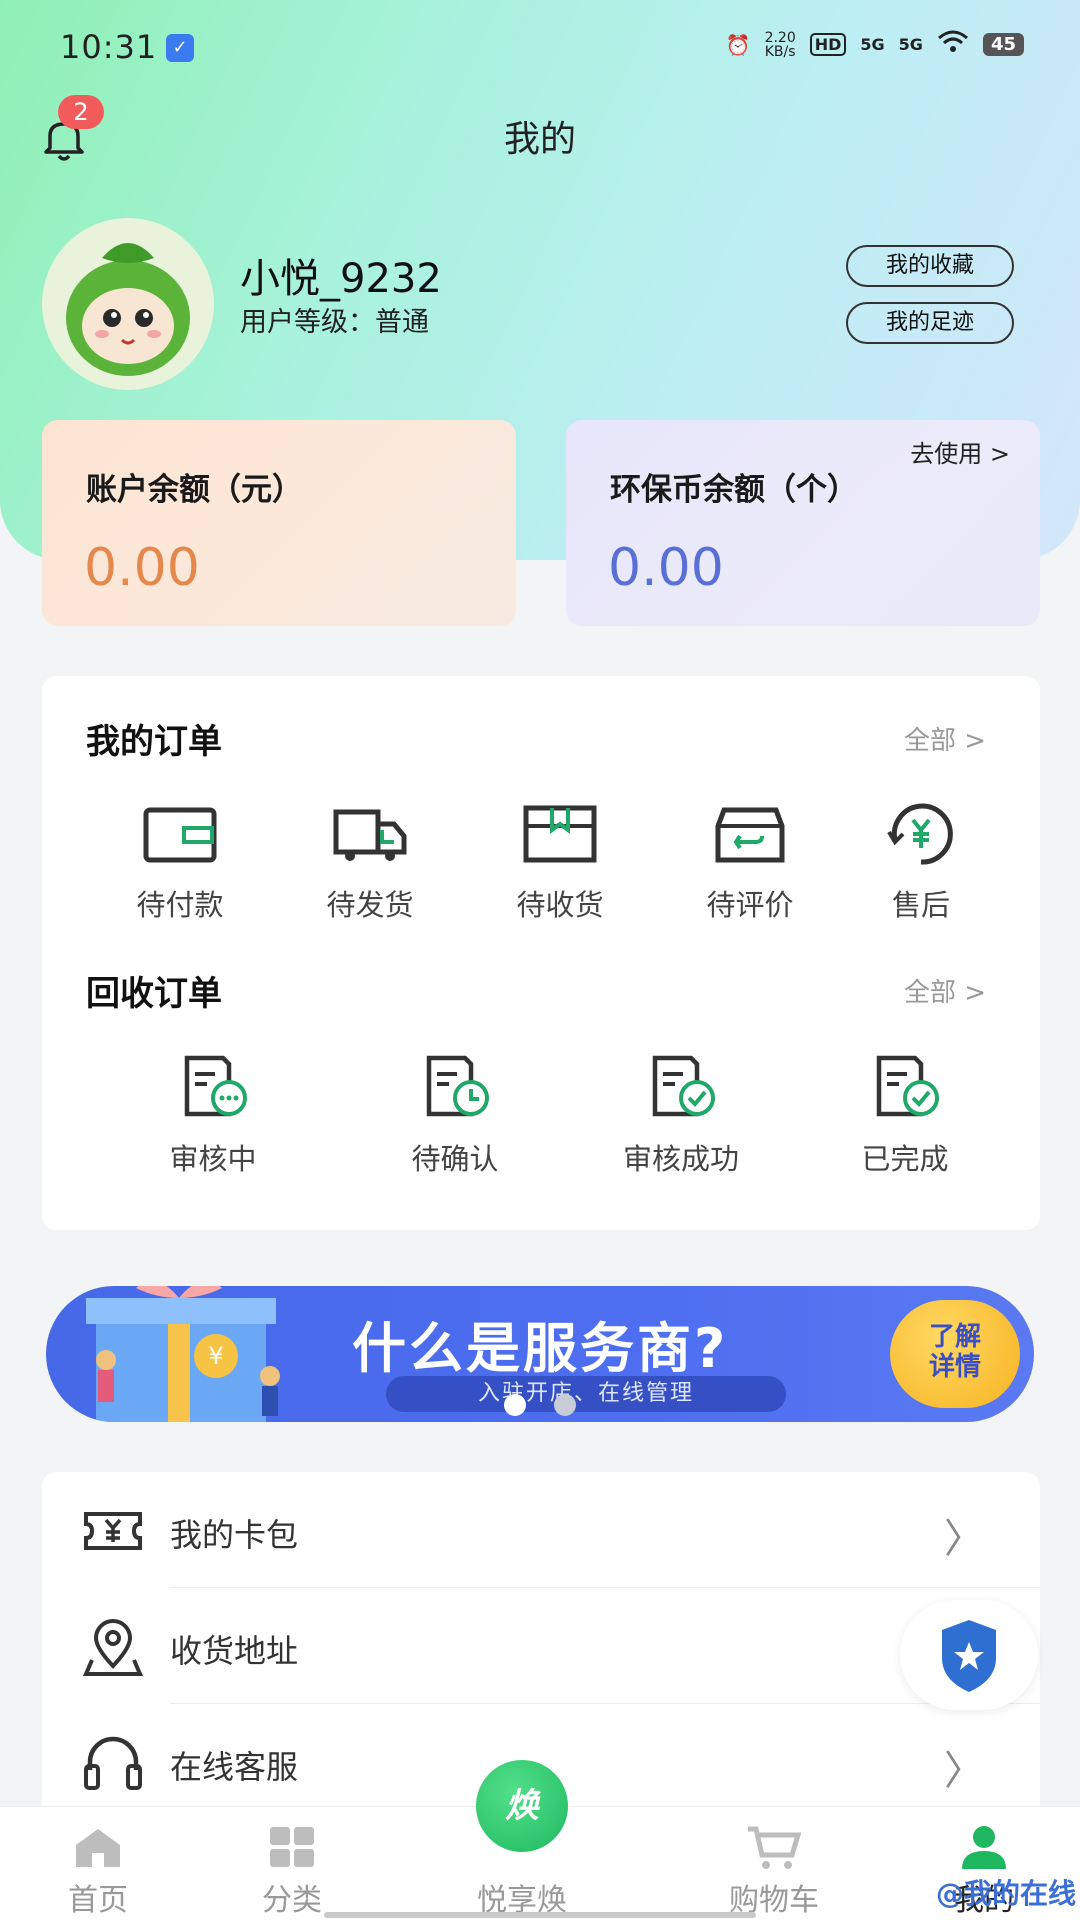  I want to click on headset-icon, so click(113, 1763).